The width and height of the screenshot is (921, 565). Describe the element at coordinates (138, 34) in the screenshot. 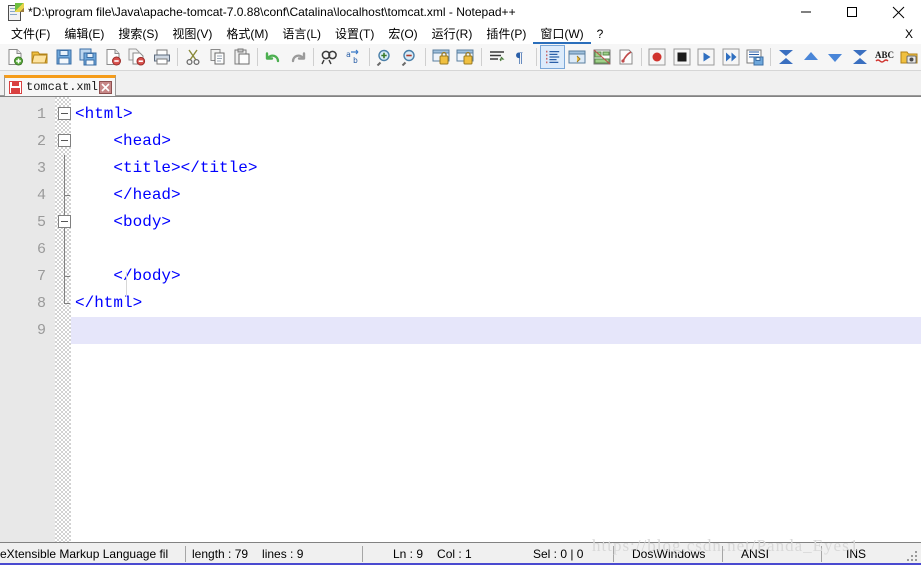

I see `menu-search: 搜索(S)` at that location.